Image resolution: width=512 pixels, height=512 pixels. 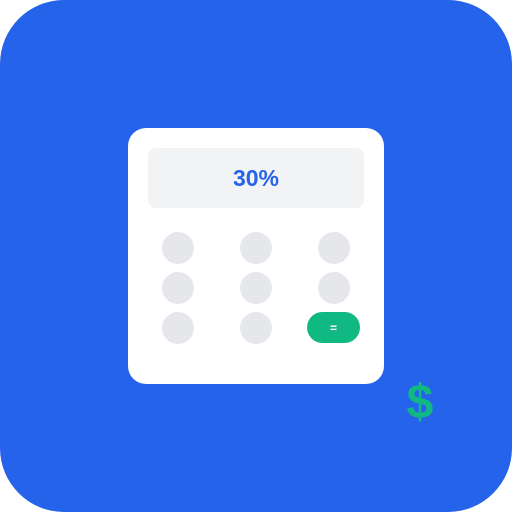 I want to click on dollar-sign-icon: $, so click(x=420, y=402).